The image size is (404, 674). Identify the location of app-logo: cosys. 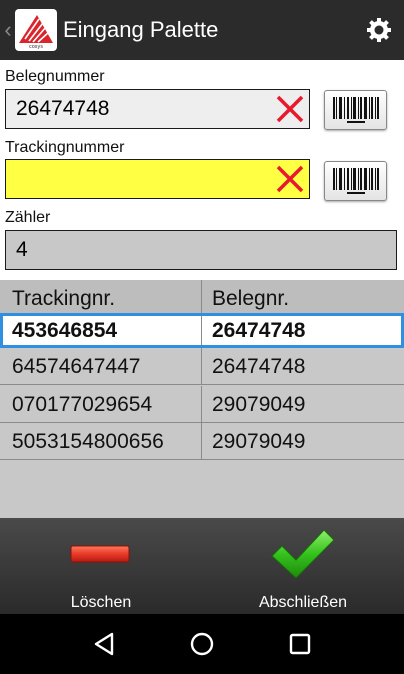
(36, 30).